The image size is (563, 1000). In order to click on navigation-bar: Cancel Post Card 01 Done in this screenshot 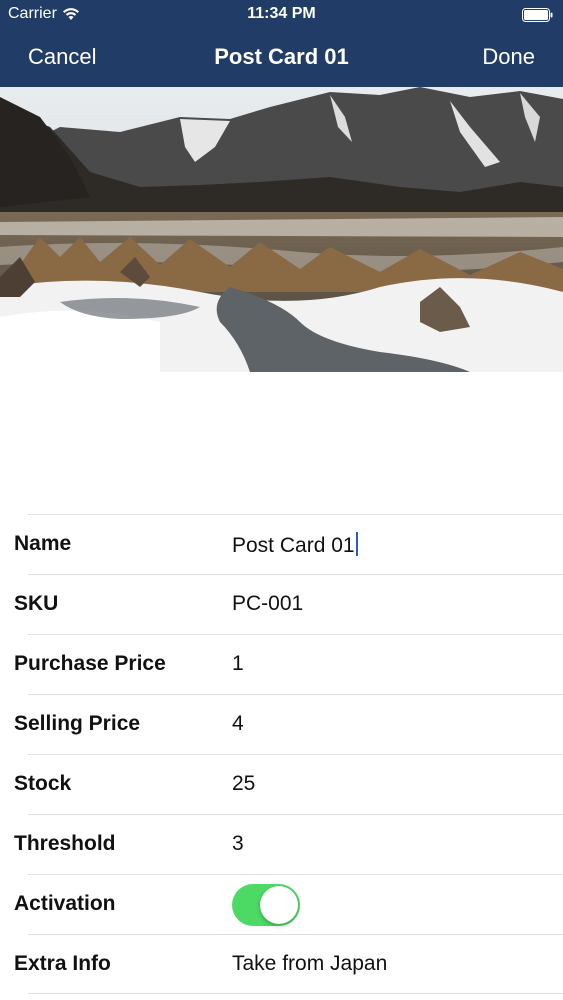, I will do `click(281, 57)`.